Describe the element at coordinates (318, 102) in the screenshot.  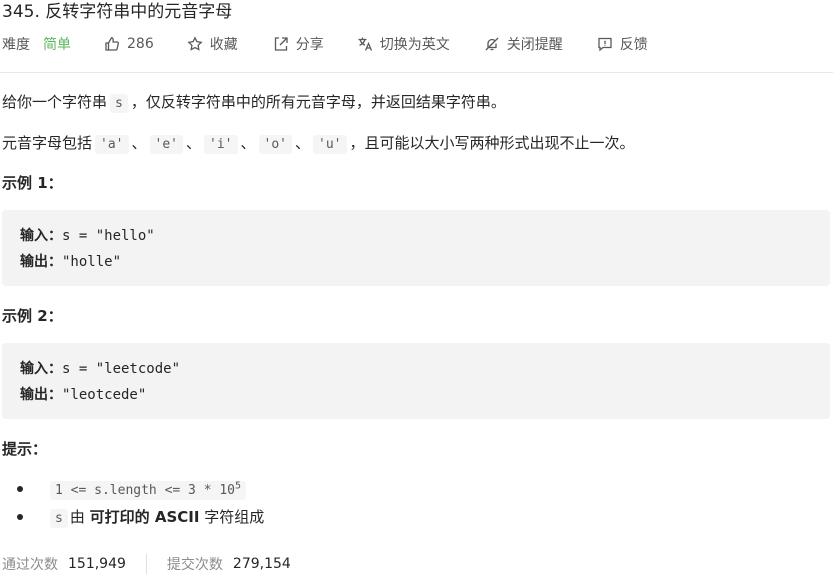
I see `description-text: ，仅反转字符串中的所有元音字母，并返回结果字符串。` at that location.